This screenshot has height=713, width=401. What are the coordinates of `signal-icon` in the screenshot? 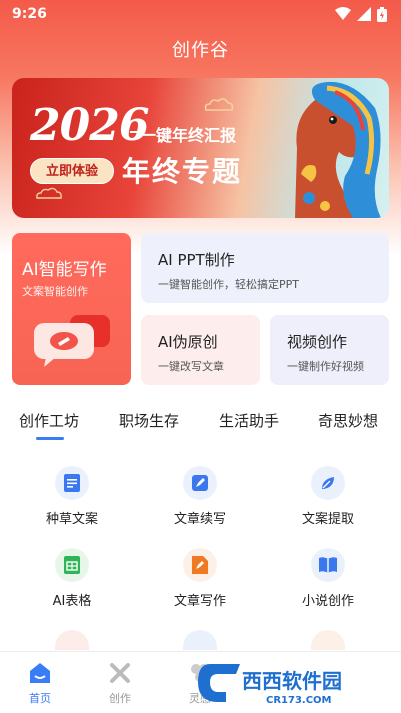 It's located at (364, 14).